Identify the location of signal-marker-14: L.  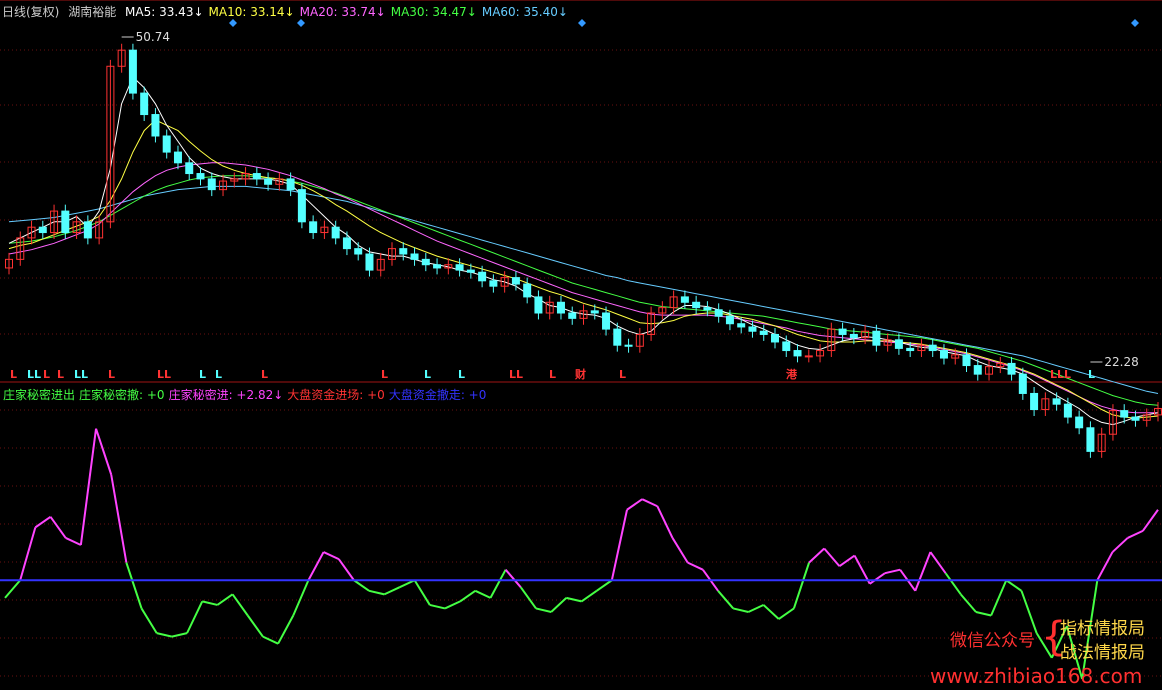
(552, 374).